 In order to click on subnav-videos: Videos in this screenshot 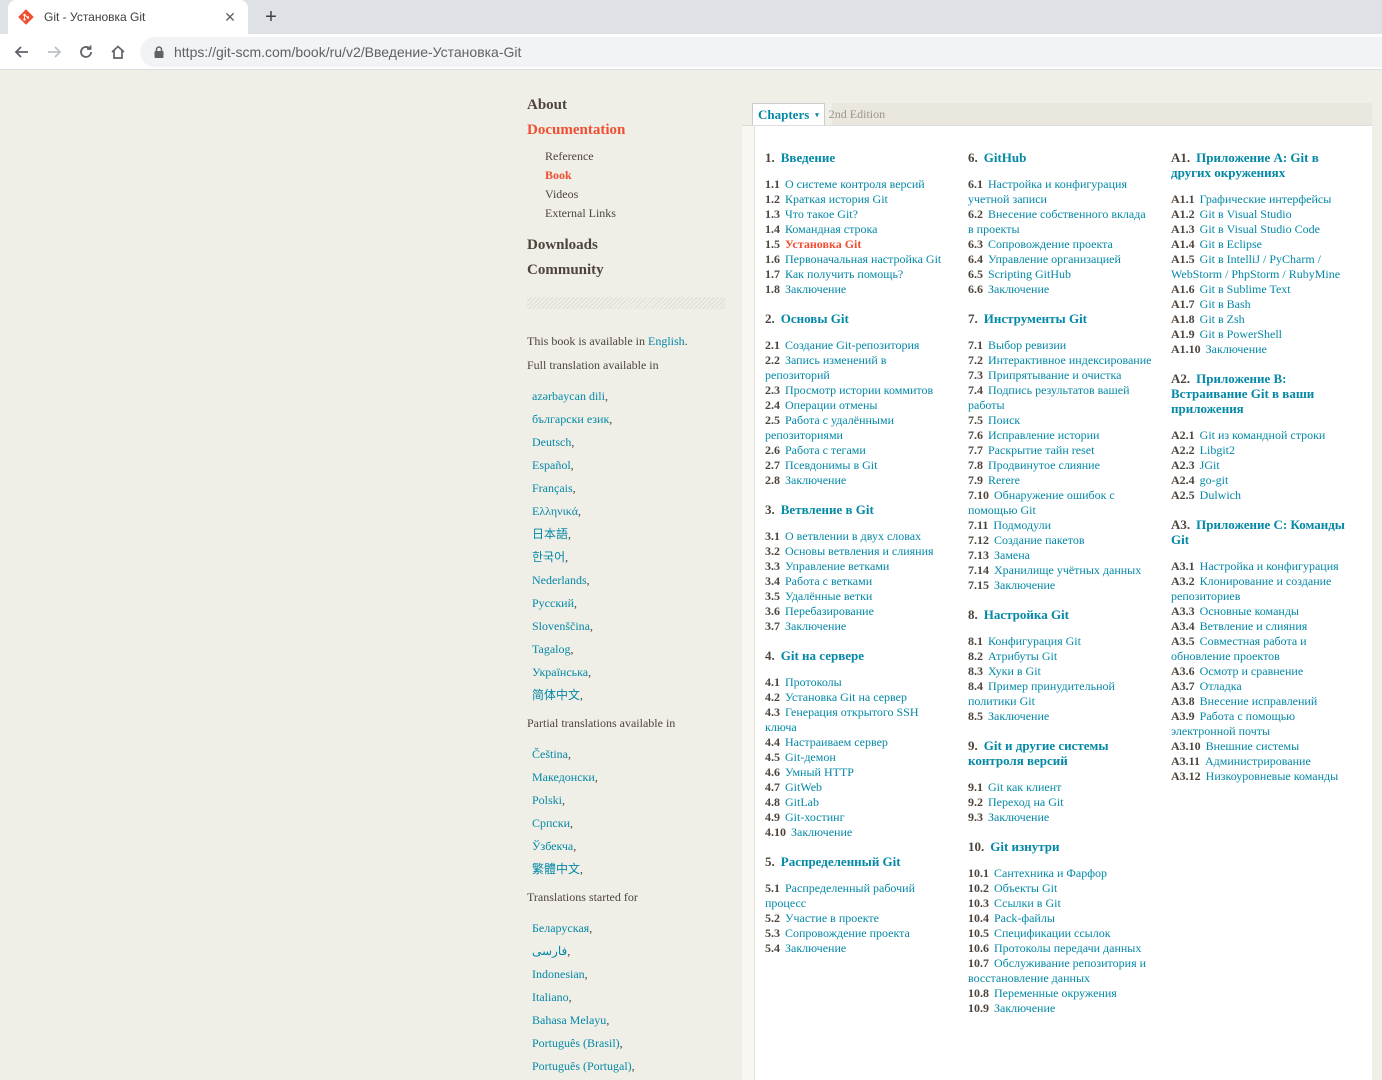, I will do `click(635, 194)`.